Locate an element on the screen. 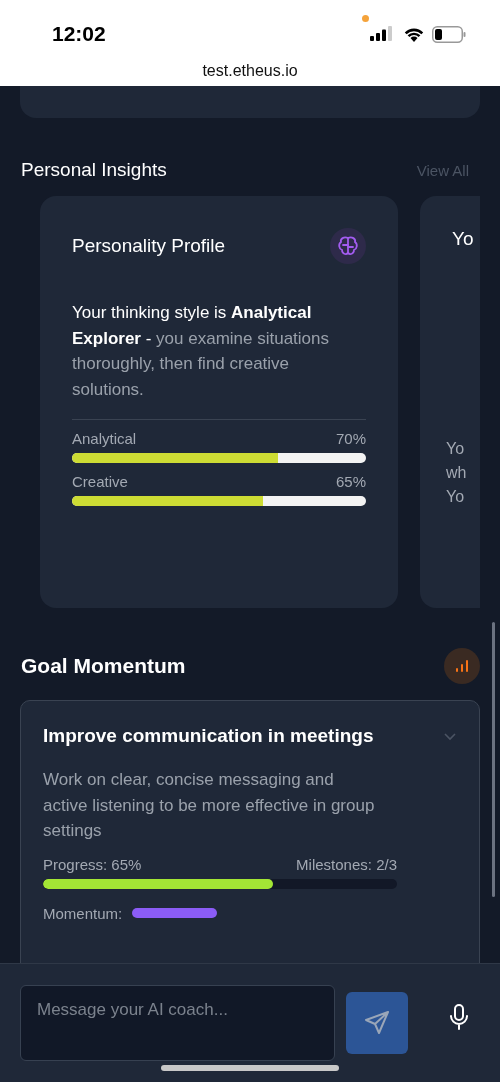 Image resolution: width=500 pixels, height=1082 pixels. milestones-label: Milestones: 2/3 is located at coordinates (346, 864).